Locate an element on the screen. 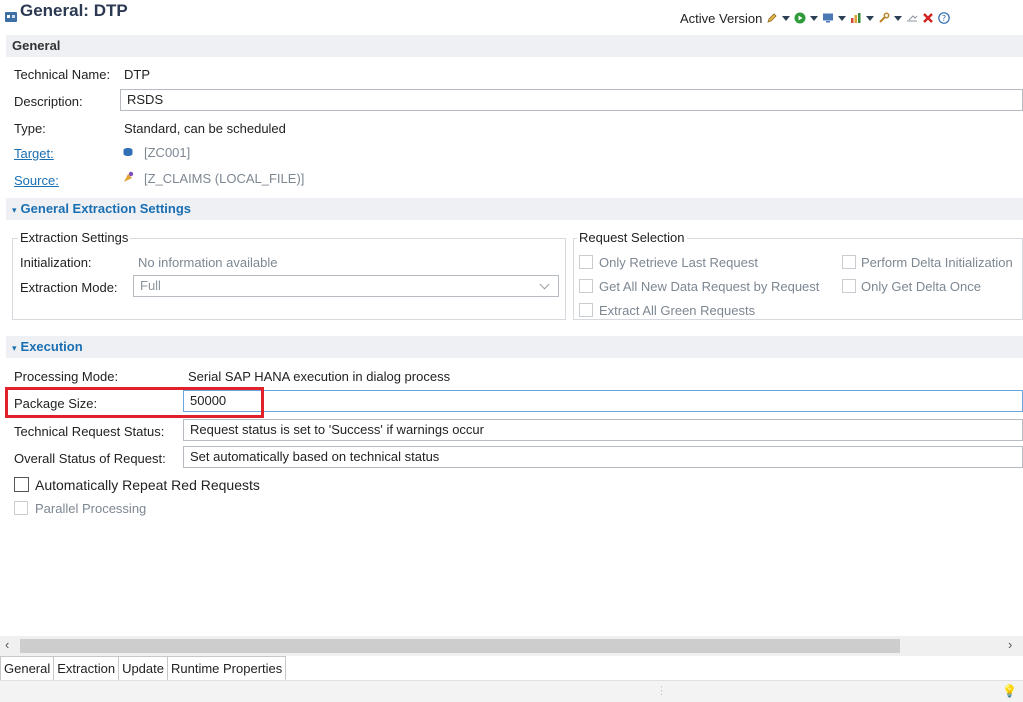 This screenshot has width=1023, height=702. flag-icon is located at coordinates (912, 18).